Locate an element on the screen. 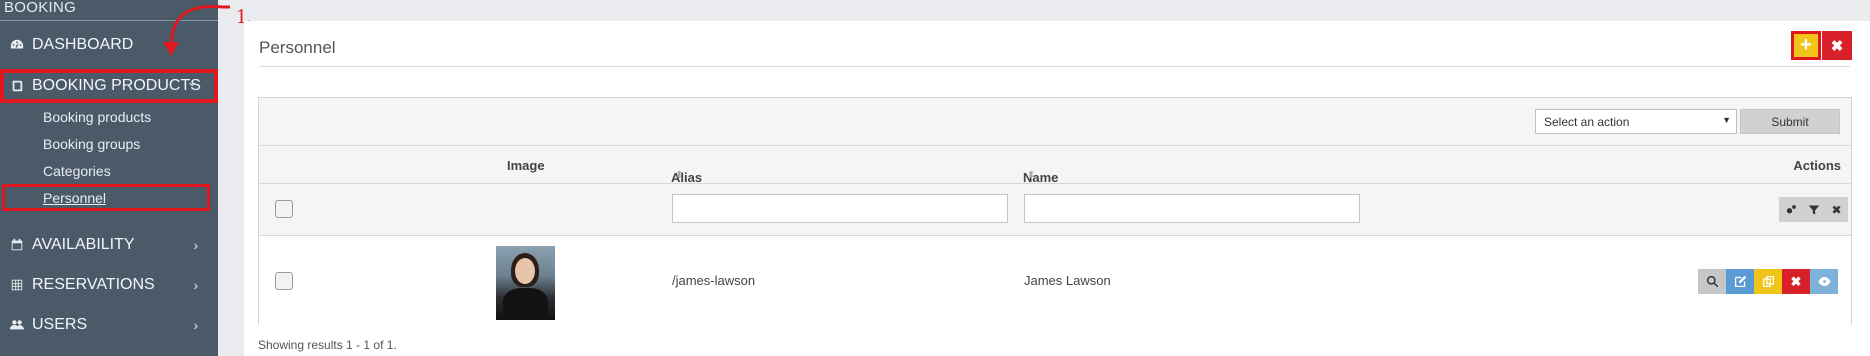 This screenshot has width=1870, height=356. filter-row: ✖ is located at coordinates (1055, 210).